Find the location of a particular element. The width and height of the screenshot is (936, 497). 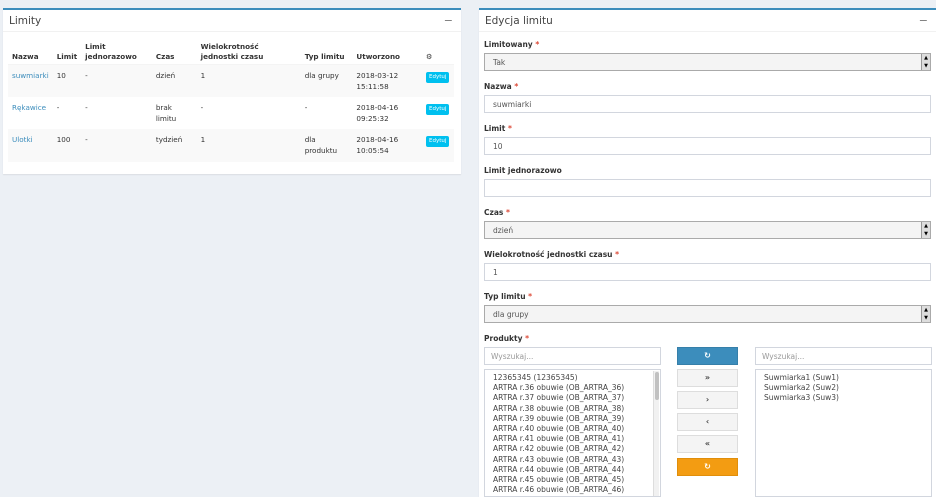

double-chevron-left-icon: « is located at coordinates (707, 443).